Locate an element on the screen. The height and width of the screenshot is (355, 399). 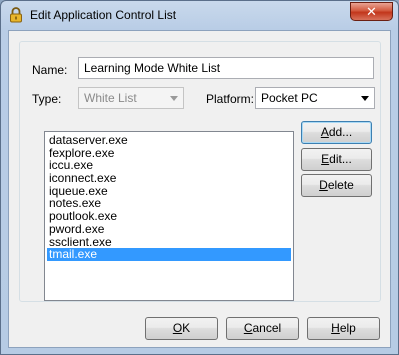
close-icon: ✕ is located at coordinates (371, 11).